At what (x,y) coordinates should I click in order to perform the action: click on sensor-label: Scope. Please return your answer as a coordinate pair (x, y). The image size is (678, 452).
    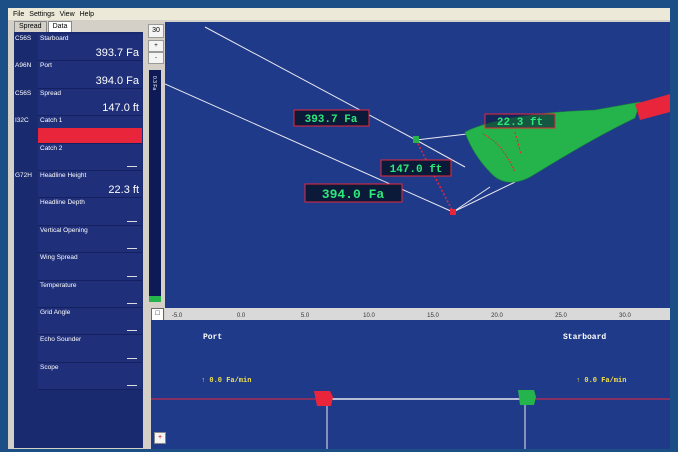
    Looking at the image, I should click on (49, 367).